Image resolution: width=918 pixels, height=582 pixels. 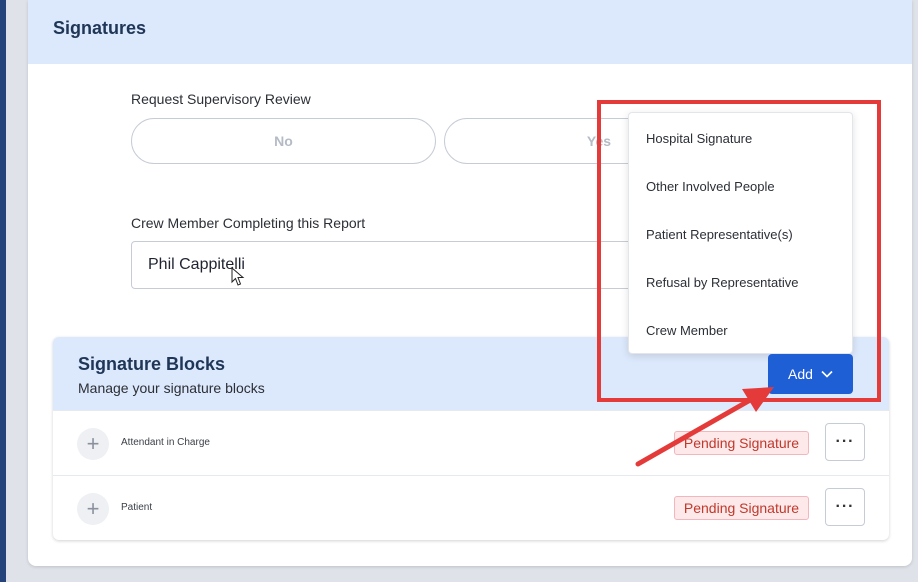 I want to click on mouse-cursor-icon, so click(x=238, y=276).